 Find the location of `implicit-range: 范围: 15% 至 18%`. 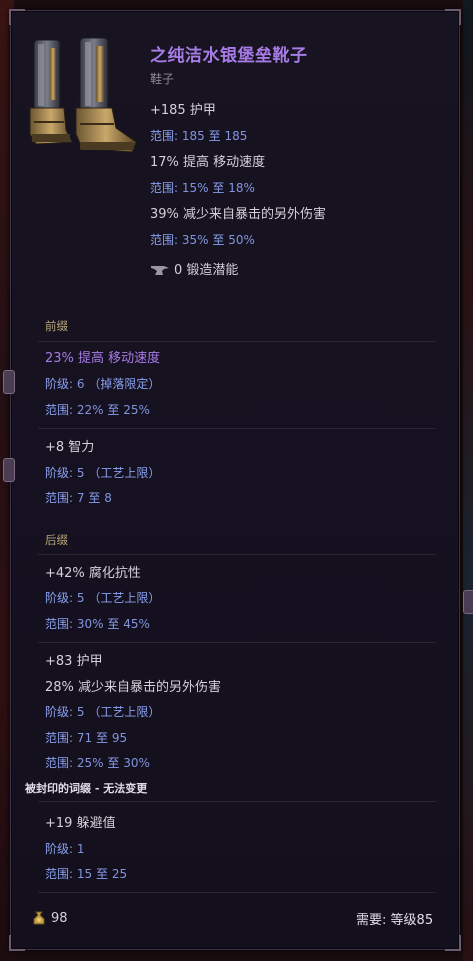

implicit-range: 范围: 15% 至 18% is located at coordinates (202, 188).